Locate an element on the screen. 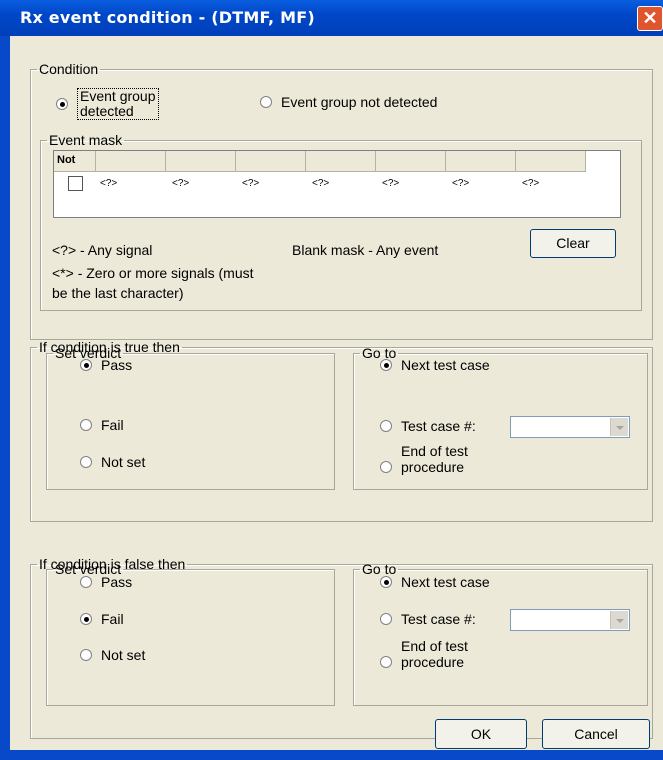  true-goto-next: Next test case is located at coordinates (435, 365).